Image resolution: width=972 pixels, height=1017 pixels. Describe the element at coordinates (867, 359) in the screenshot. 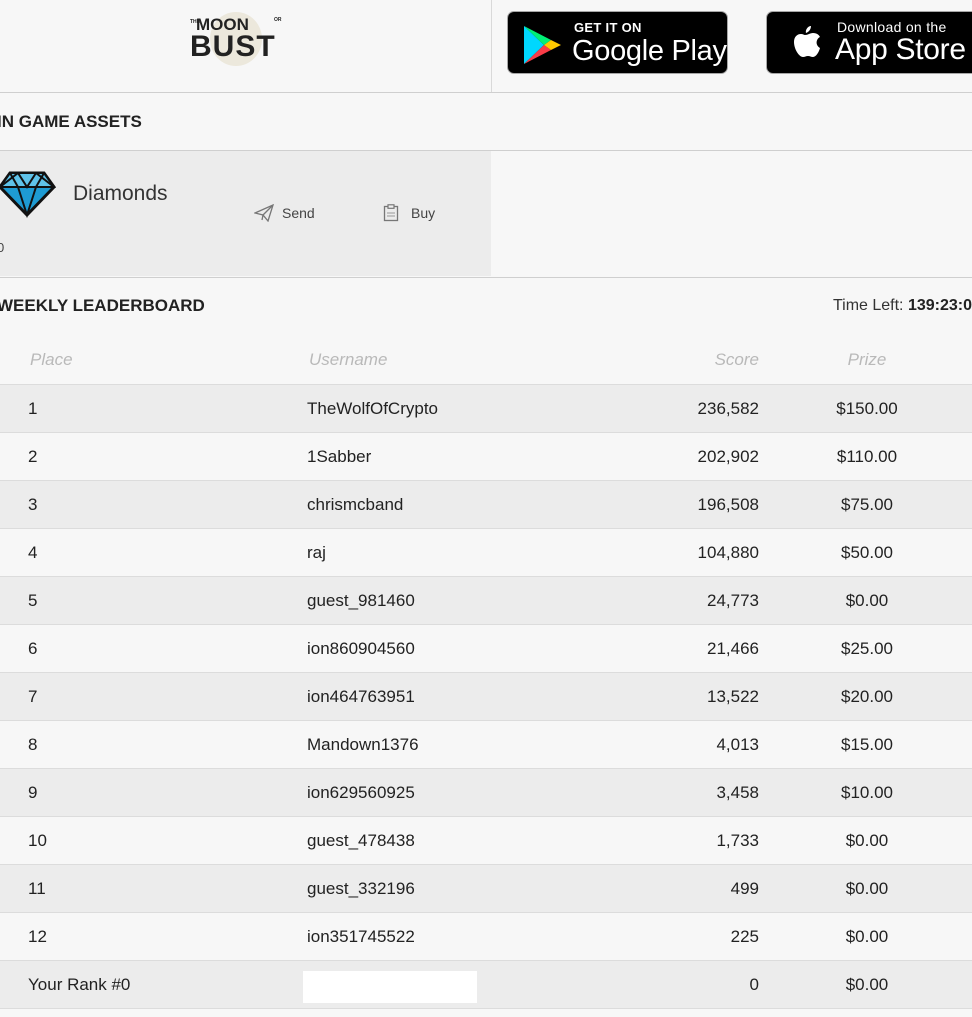

I see `column-header-prize: Prize` at that location.